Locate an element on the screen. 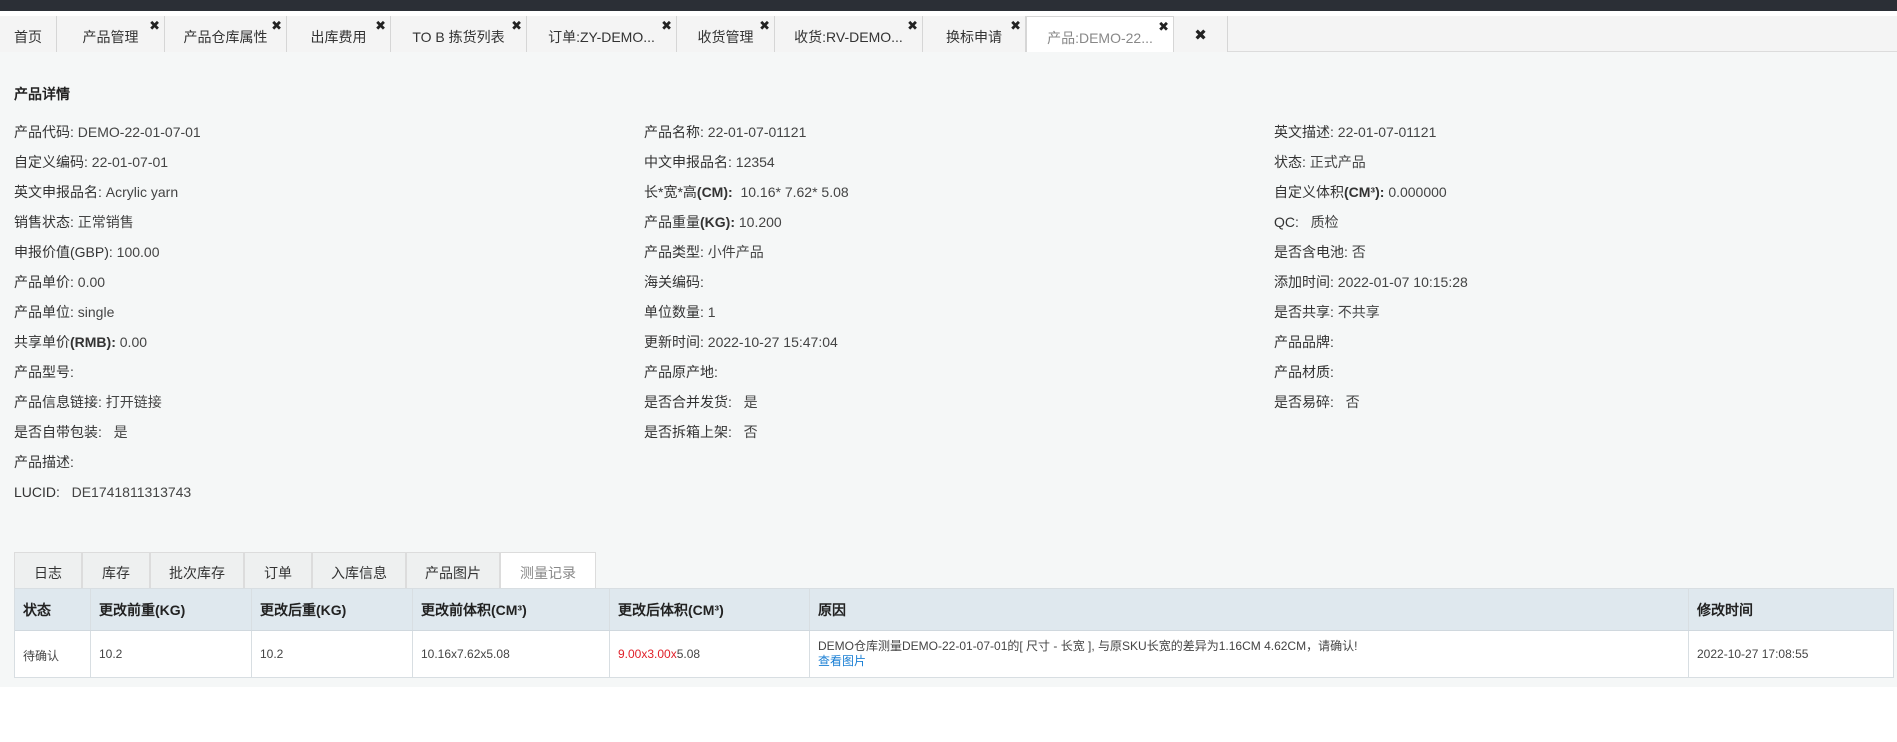  field-product-info-link: 产品信息链接: 打开链接 is located at coordinates (88, 402).